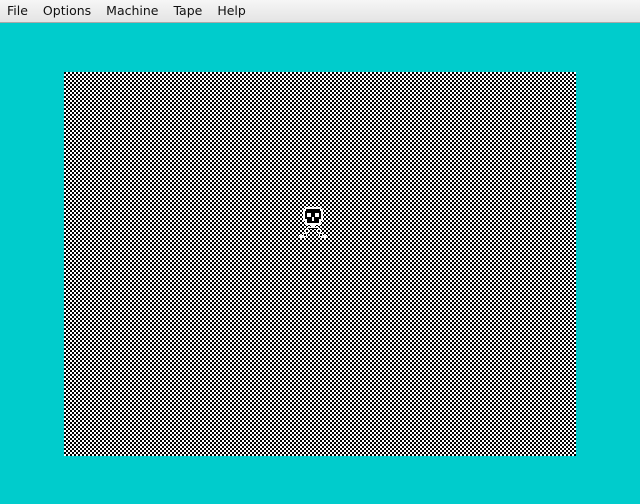  What do you see at coordinates (232, 11) in the screenshot?
I see `menu-help: Help` at bounding box center [232, 11].